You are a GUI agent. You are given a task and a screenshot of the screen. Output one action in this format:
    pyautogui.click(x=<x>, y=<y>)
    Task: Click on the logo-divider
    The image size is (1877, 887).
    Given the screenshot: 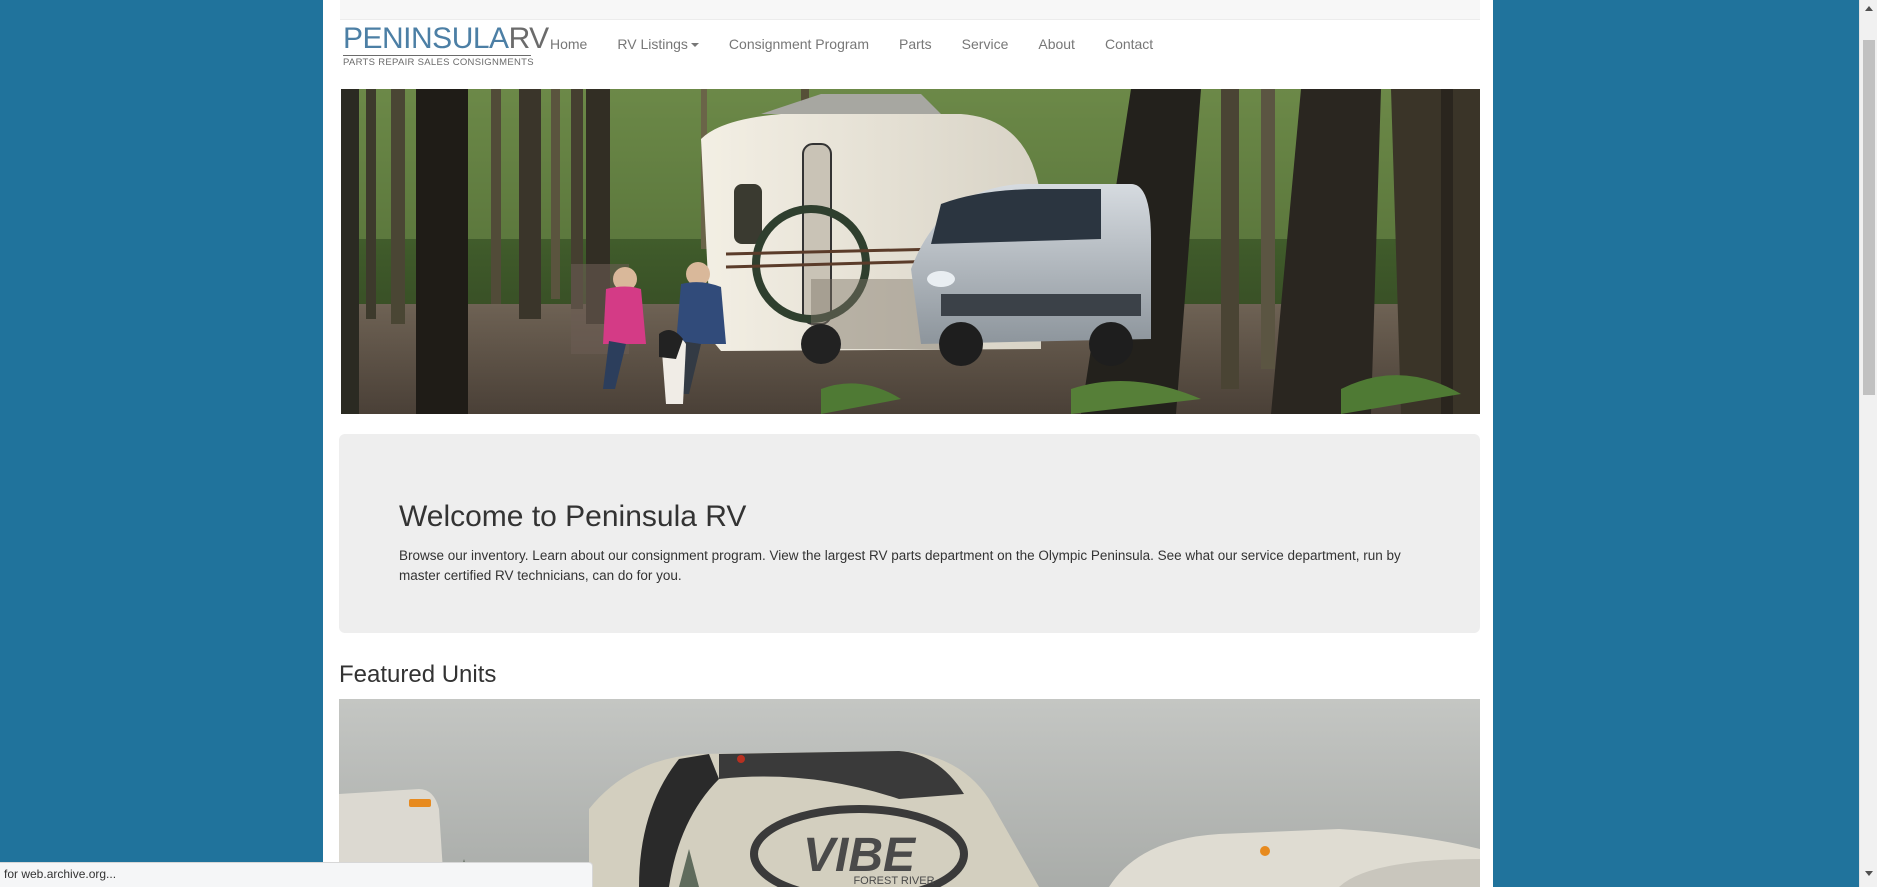 What is the action you would take?
    pyautogui.click(x=437, y=55)
    